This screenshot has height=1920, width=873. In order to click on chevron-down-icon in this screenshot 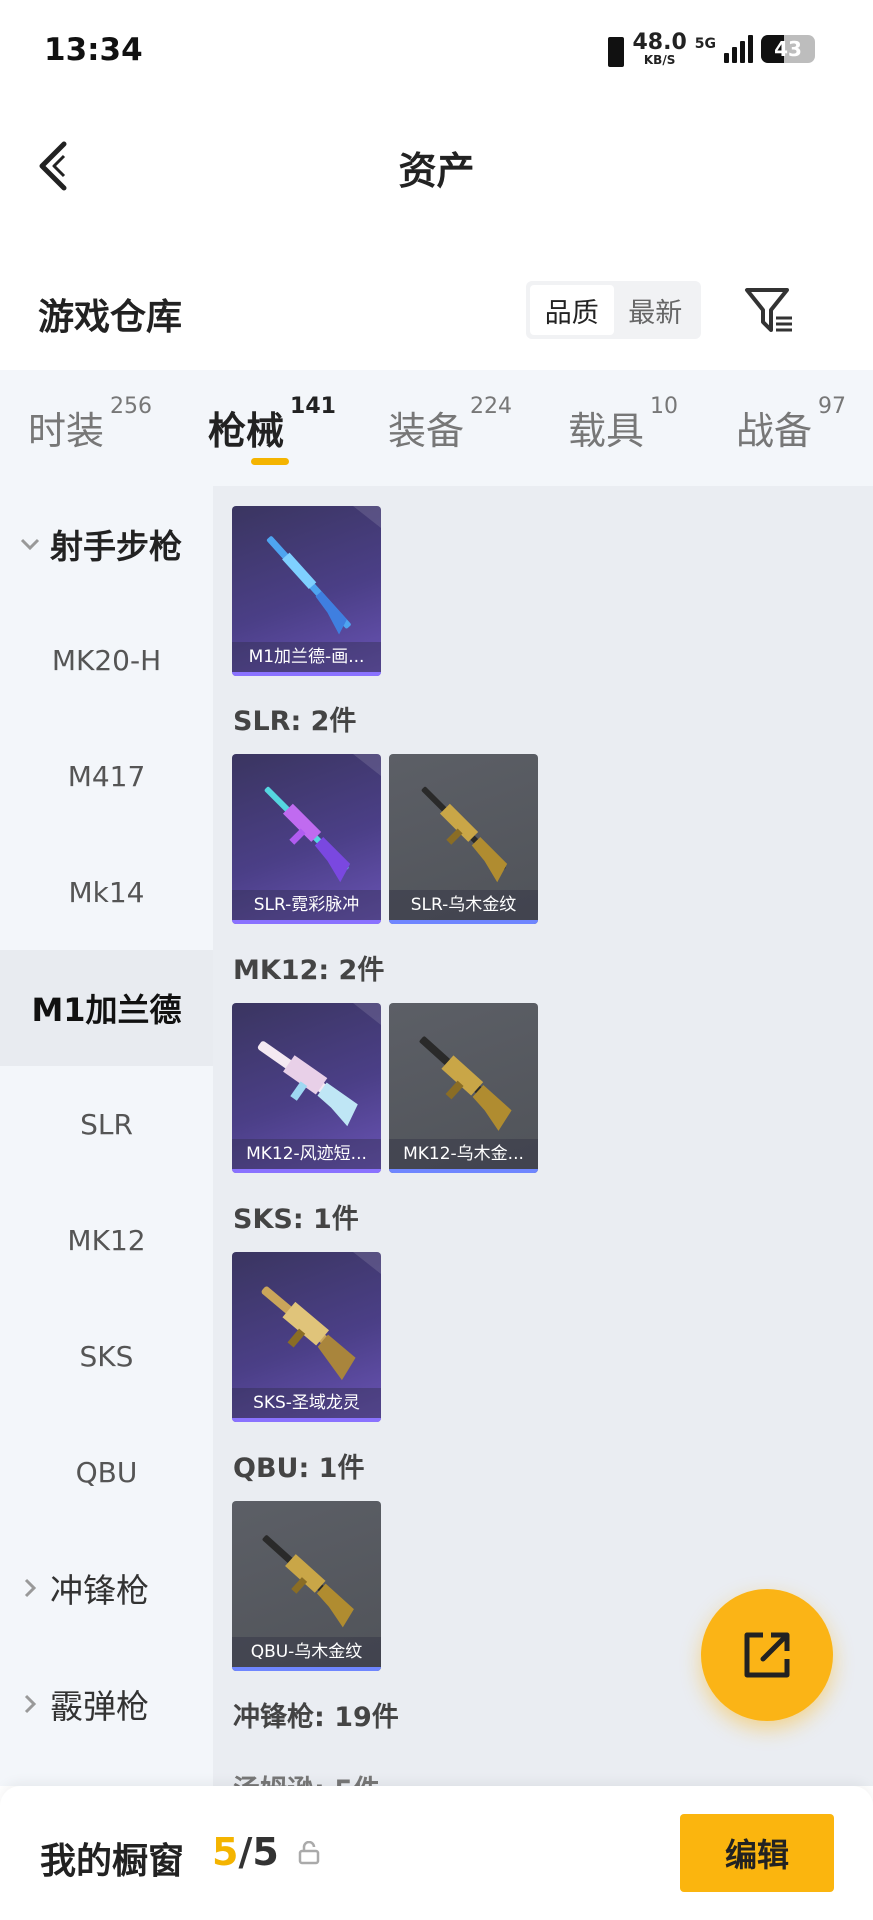, I will do `click(30, 544)`.